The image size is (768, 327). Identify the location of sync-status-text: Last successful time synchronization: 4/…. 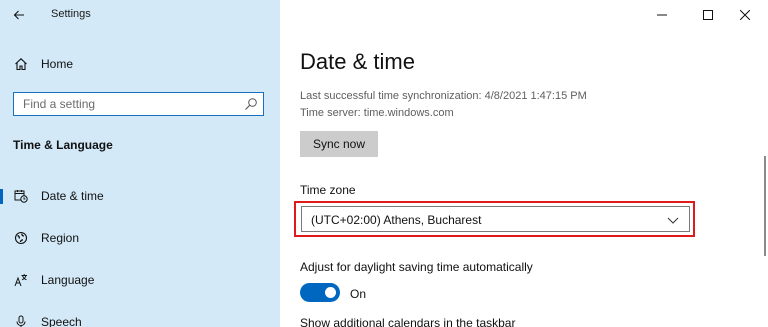
(443, 96).